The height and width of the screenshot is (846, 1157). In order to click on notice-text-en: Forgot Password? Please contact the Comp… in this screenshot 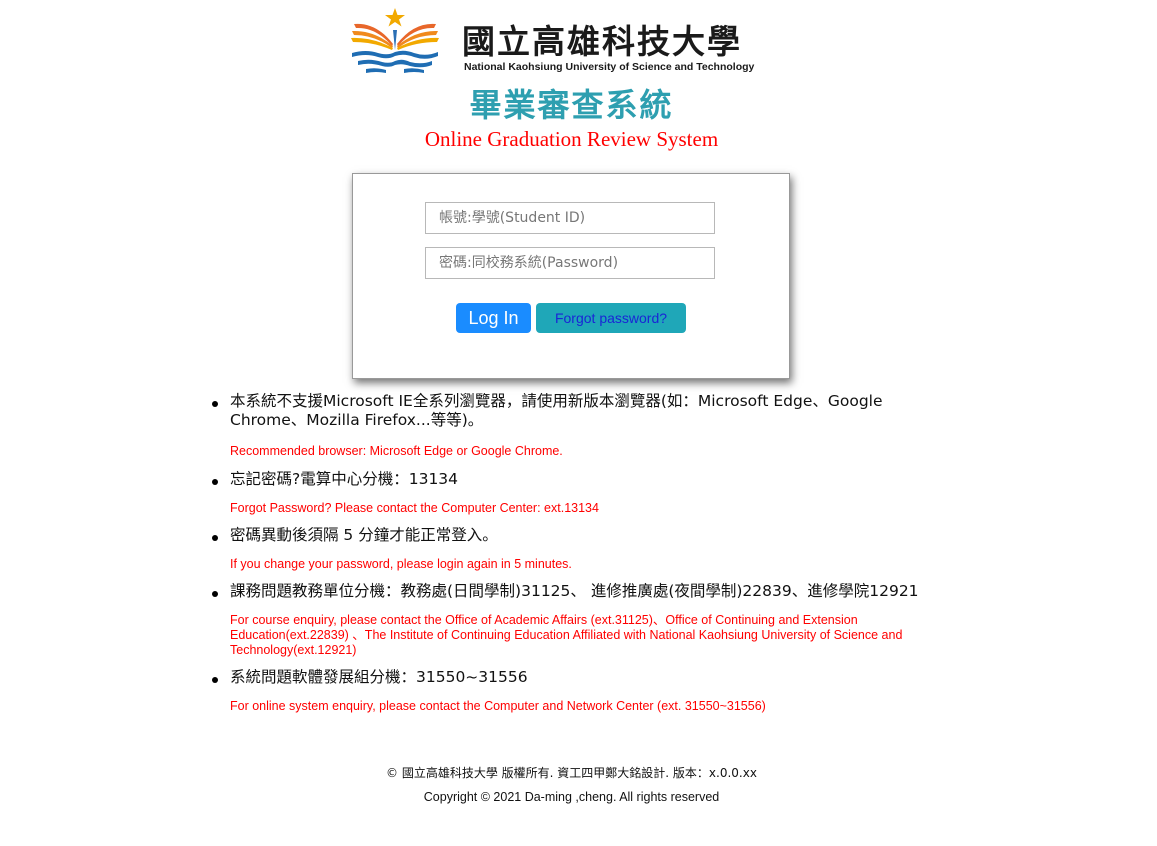, I will do `click(414, 508)`.